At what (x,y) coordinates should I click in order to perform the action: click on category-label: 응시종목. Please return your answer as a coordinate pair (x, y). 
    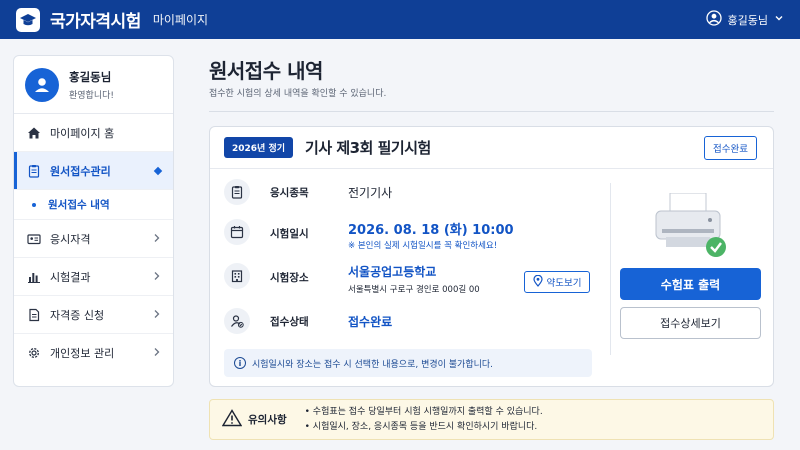
    Looking at the image, I should click on (289, 193).